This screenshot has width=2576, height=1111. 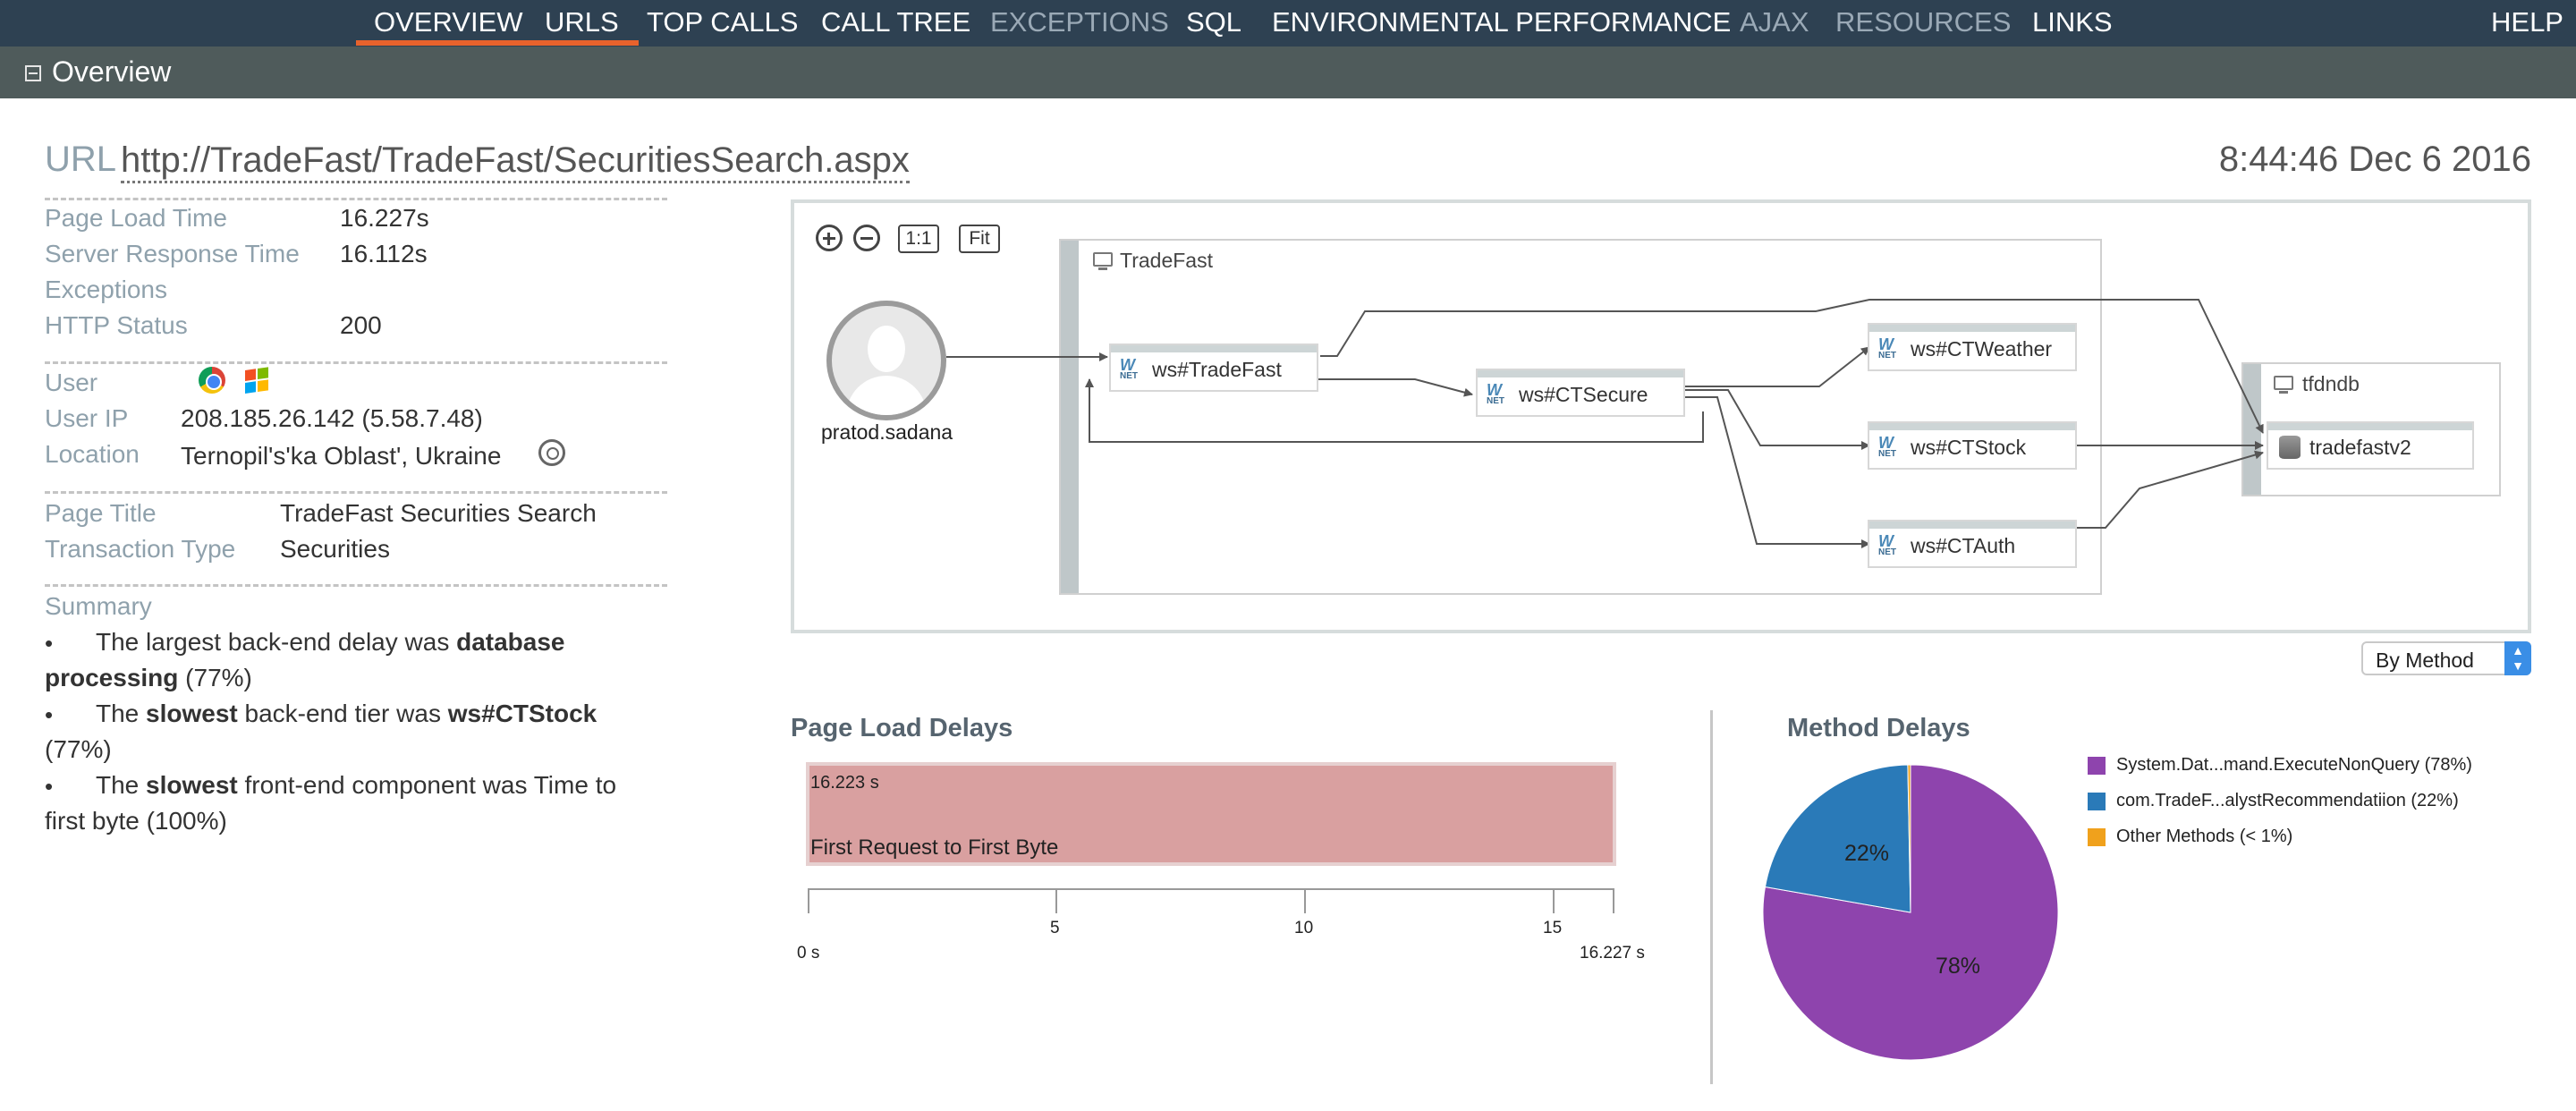 I want to click on method-delays-pie, so click(x=1910, y=912).